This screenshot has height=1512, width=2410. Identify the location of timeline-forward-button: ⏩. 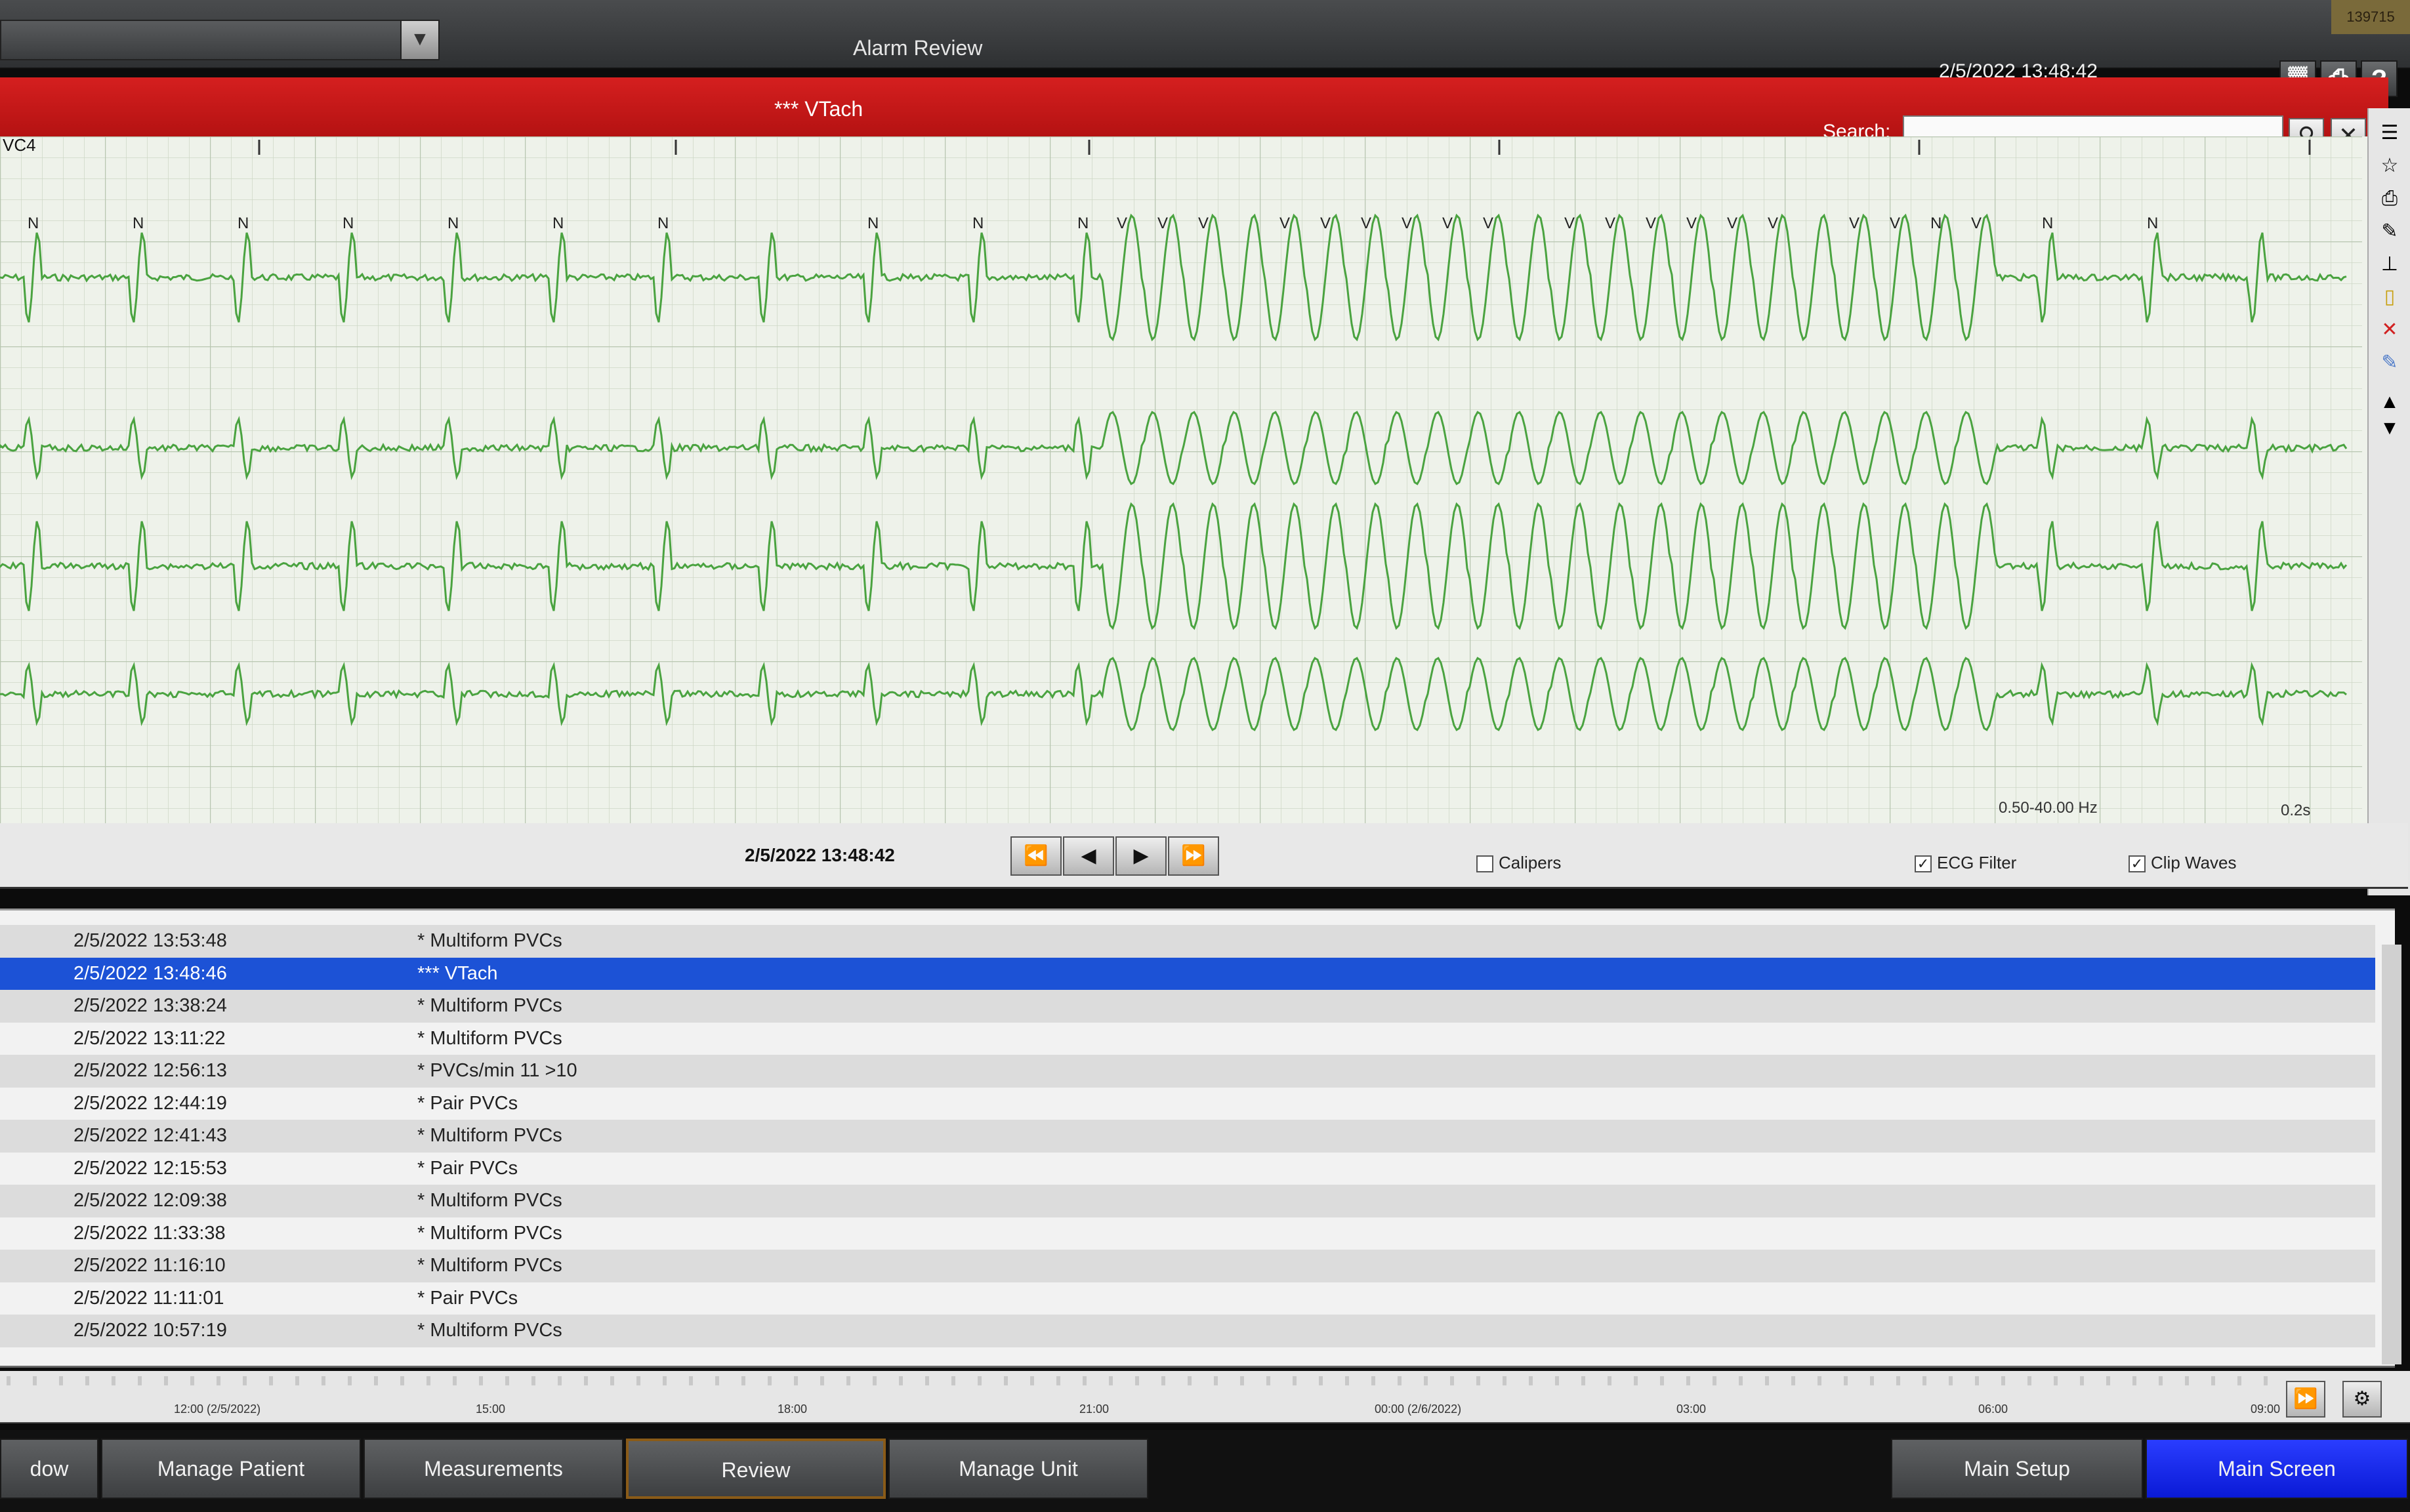
(2305, 1399).